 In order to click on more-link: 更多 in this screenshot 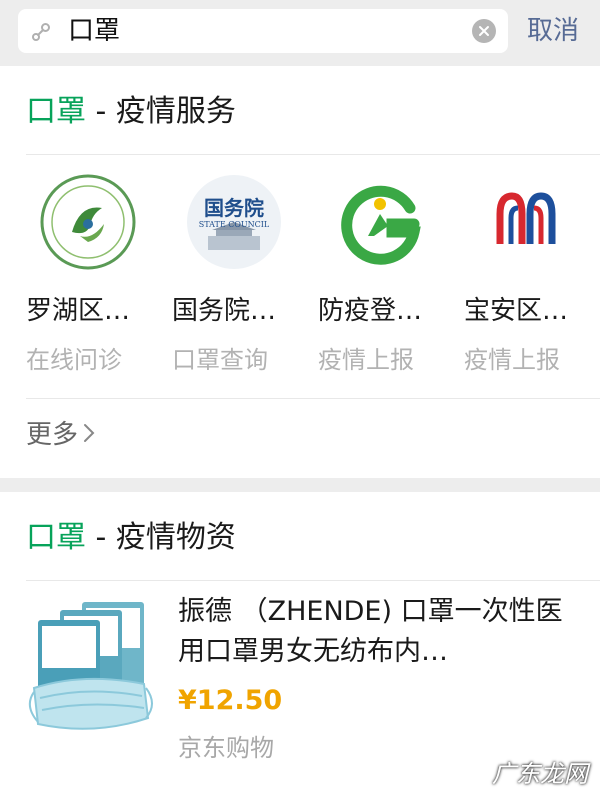, I will do `click(61, 435)`.